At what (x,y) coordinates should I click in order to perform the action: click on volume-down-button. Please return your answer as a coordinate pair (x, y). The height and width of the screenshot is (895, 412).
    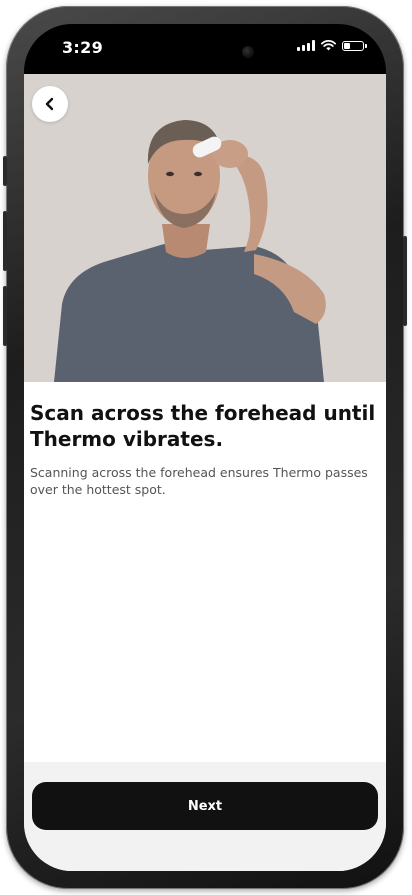
    Looking at the image, I should click on (5, 316).